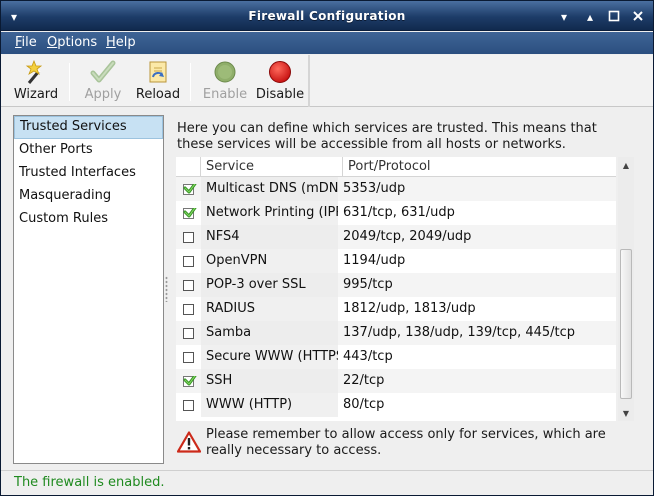  I want to click on table-row: POP-3 over SSL 995/tcp, so click(396, 285).